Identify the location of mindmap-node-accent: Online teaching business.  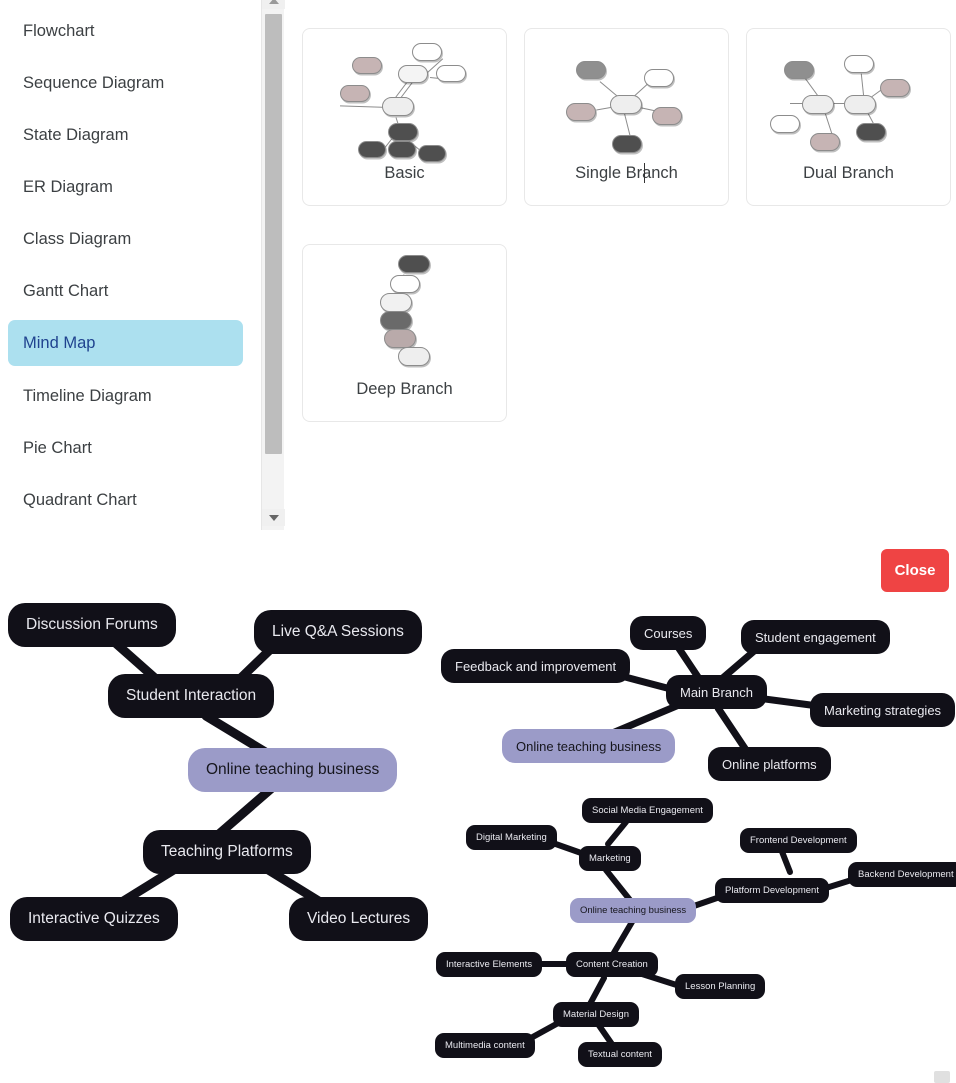
(589, 746).